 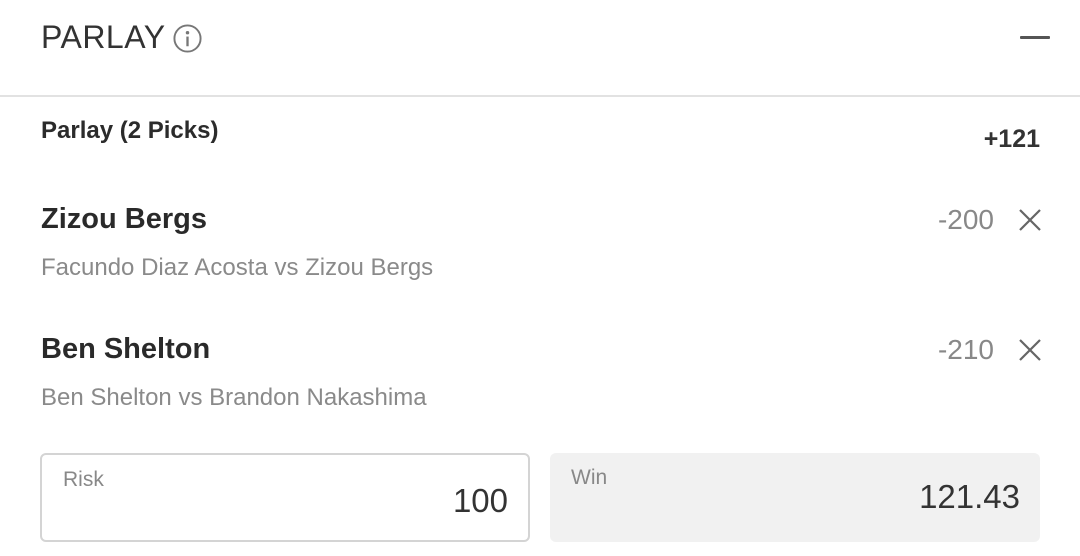 What do you see at coordinates (126, 349) in the screenshot?
I see `pick-name: Ben Shelton` at bounding box center [126, 349].